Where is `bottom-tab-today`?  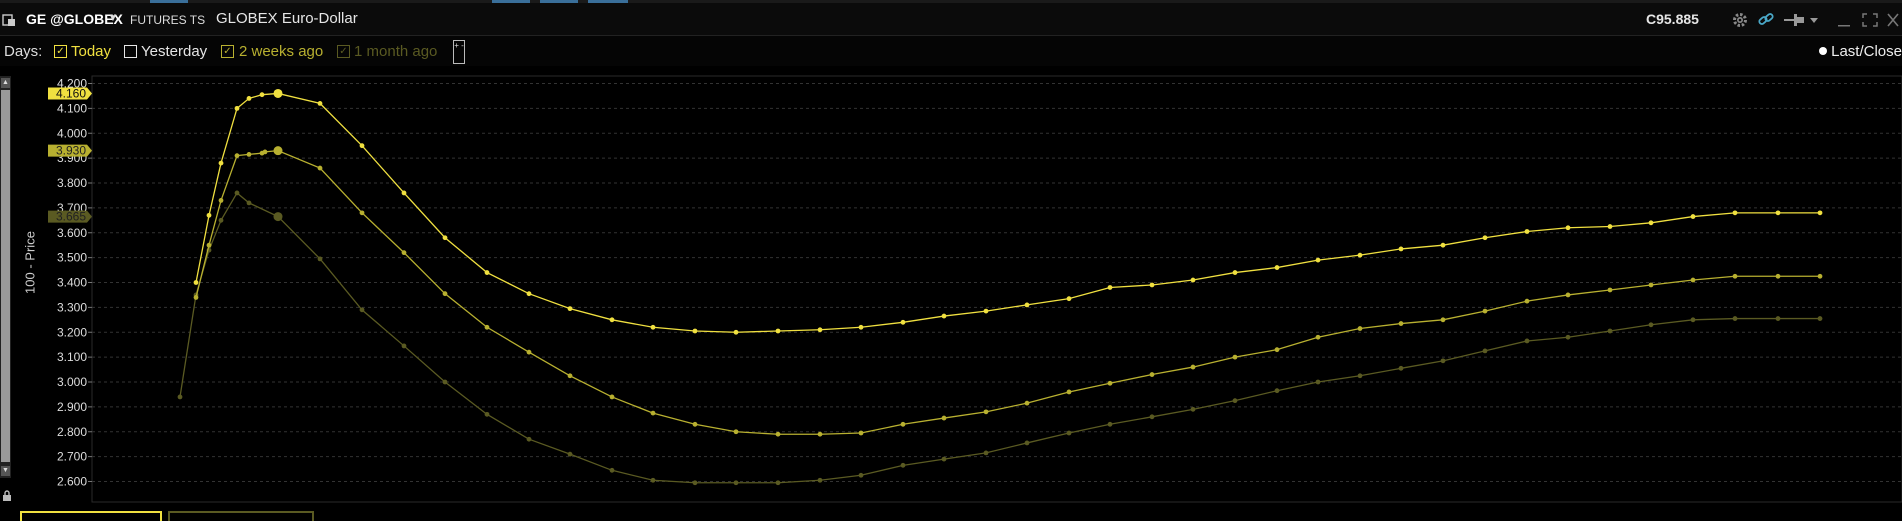 bottom-tab-today is located at coordinates (91, 516).